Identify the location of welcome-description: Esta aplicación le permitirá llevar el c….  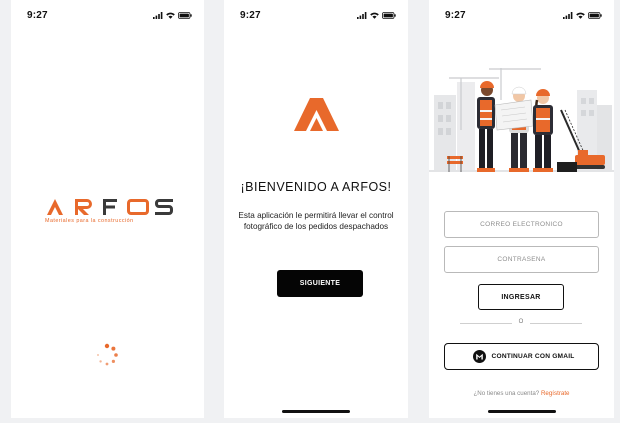
(316, 221).